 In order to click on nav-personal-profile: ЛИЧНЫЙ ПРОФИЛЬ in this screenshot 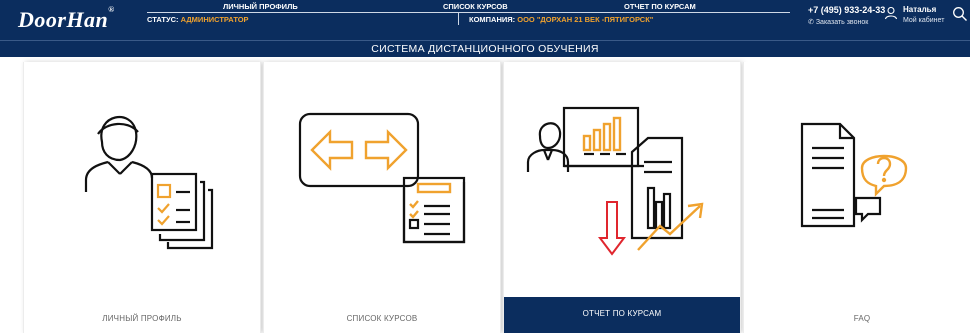, I will do `click(260, 6)`.